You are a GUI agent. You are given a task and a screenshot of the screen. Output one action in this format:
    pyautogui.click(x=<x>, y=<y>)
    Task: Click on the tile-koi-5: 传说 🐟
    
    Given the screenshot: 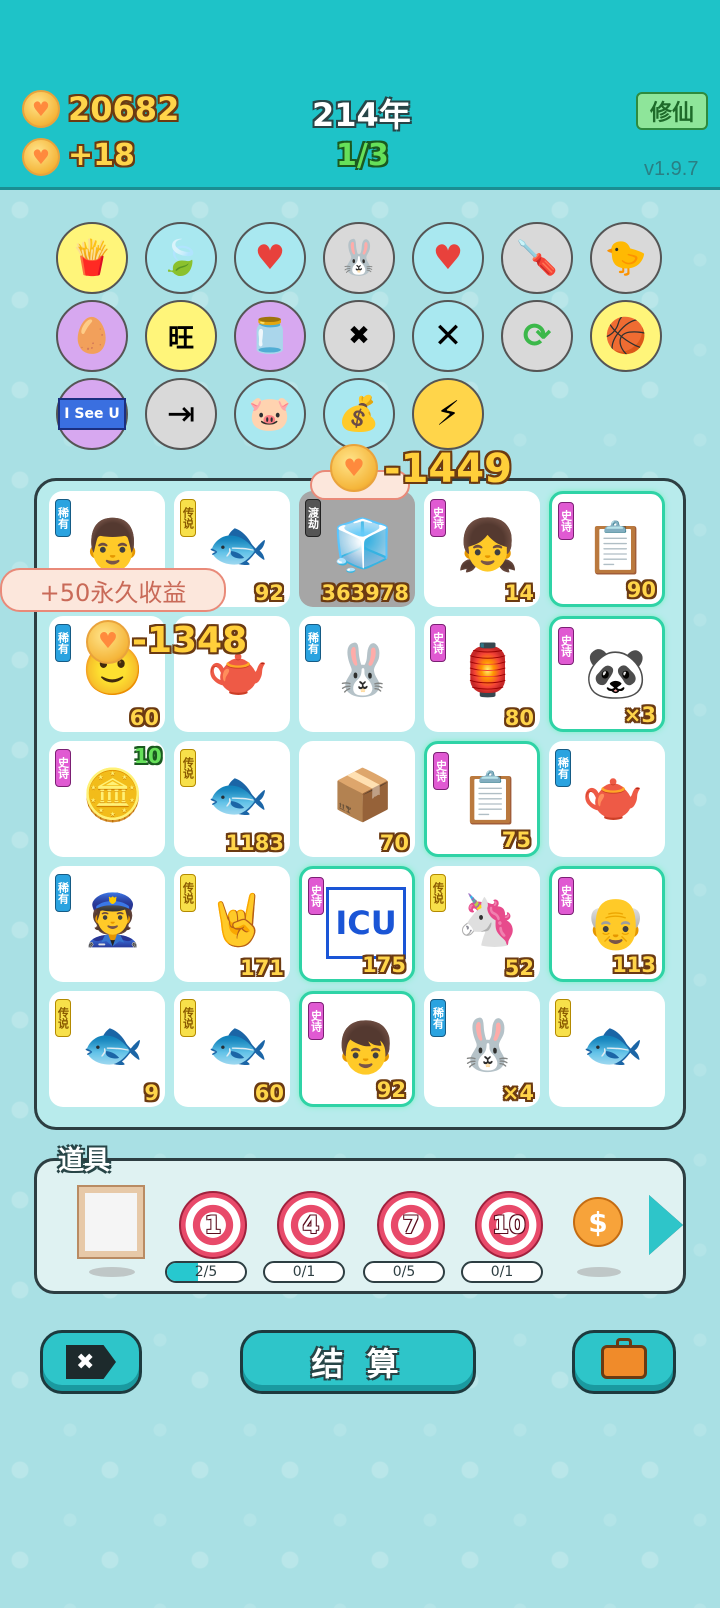 What is the action you would take?
    pyautogui.click(x=607, y=1049)
    